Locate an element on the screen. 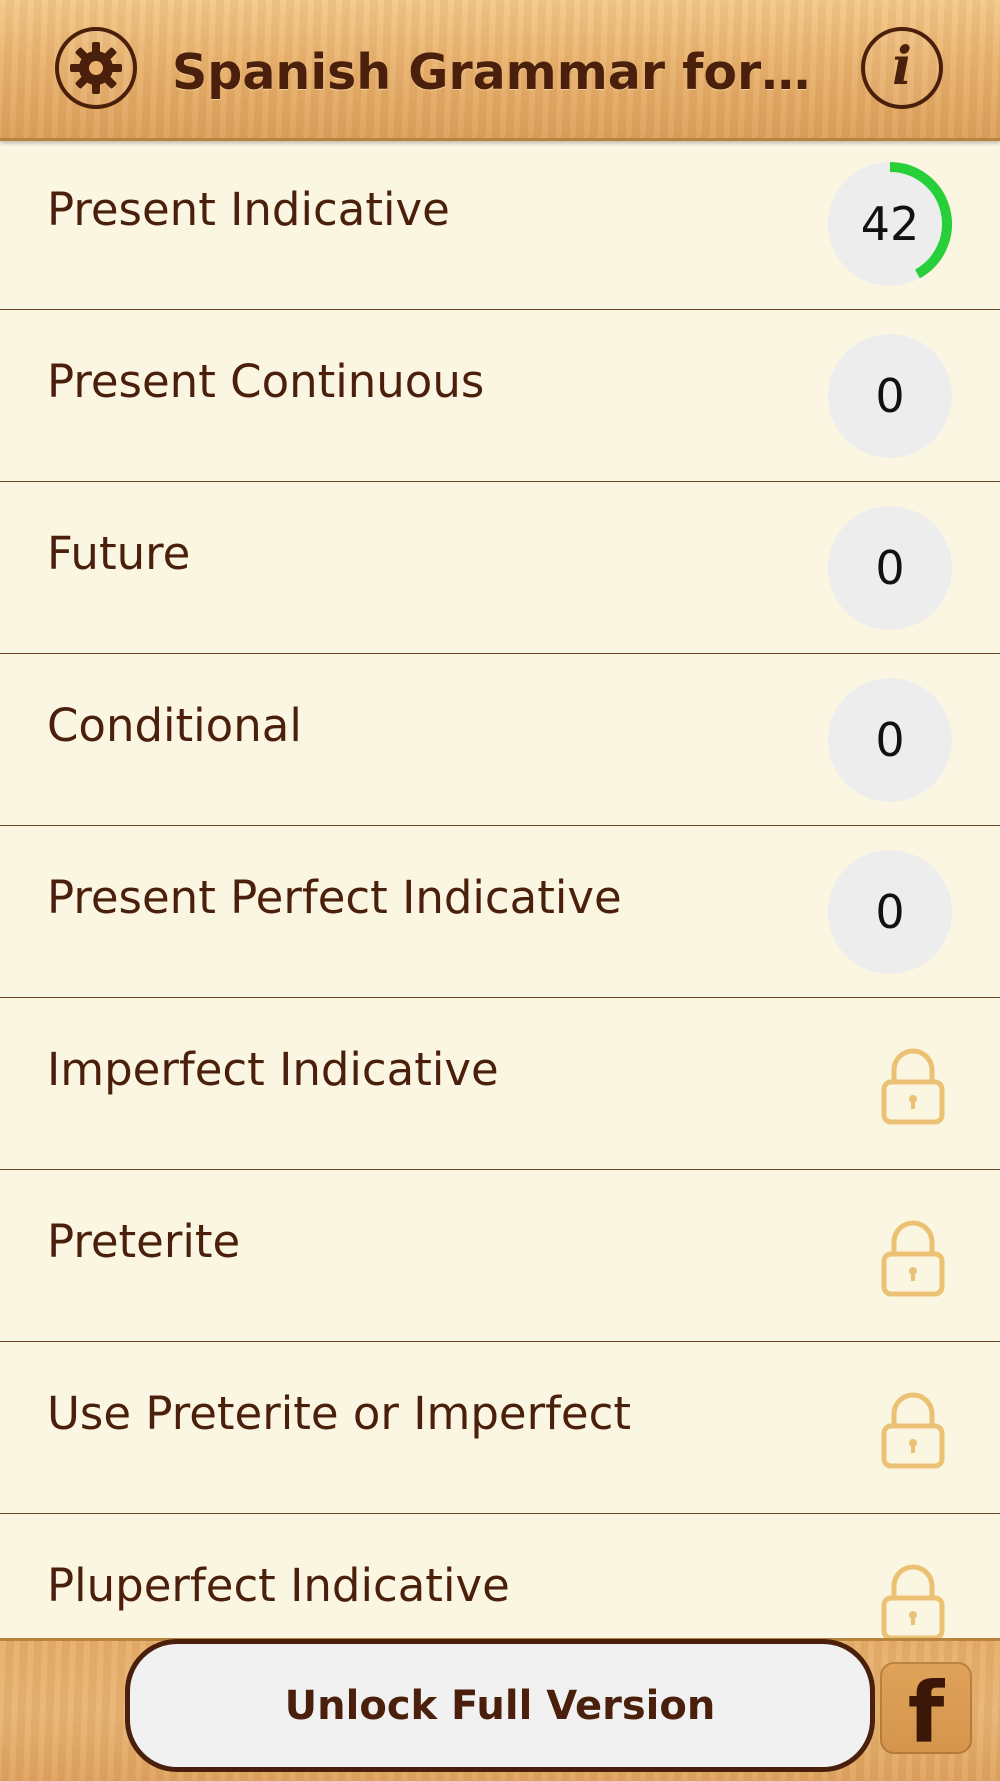 The height and width of the screenshot is (1781, 1000). lesson-label: Future is located at coordinates (119, 553).